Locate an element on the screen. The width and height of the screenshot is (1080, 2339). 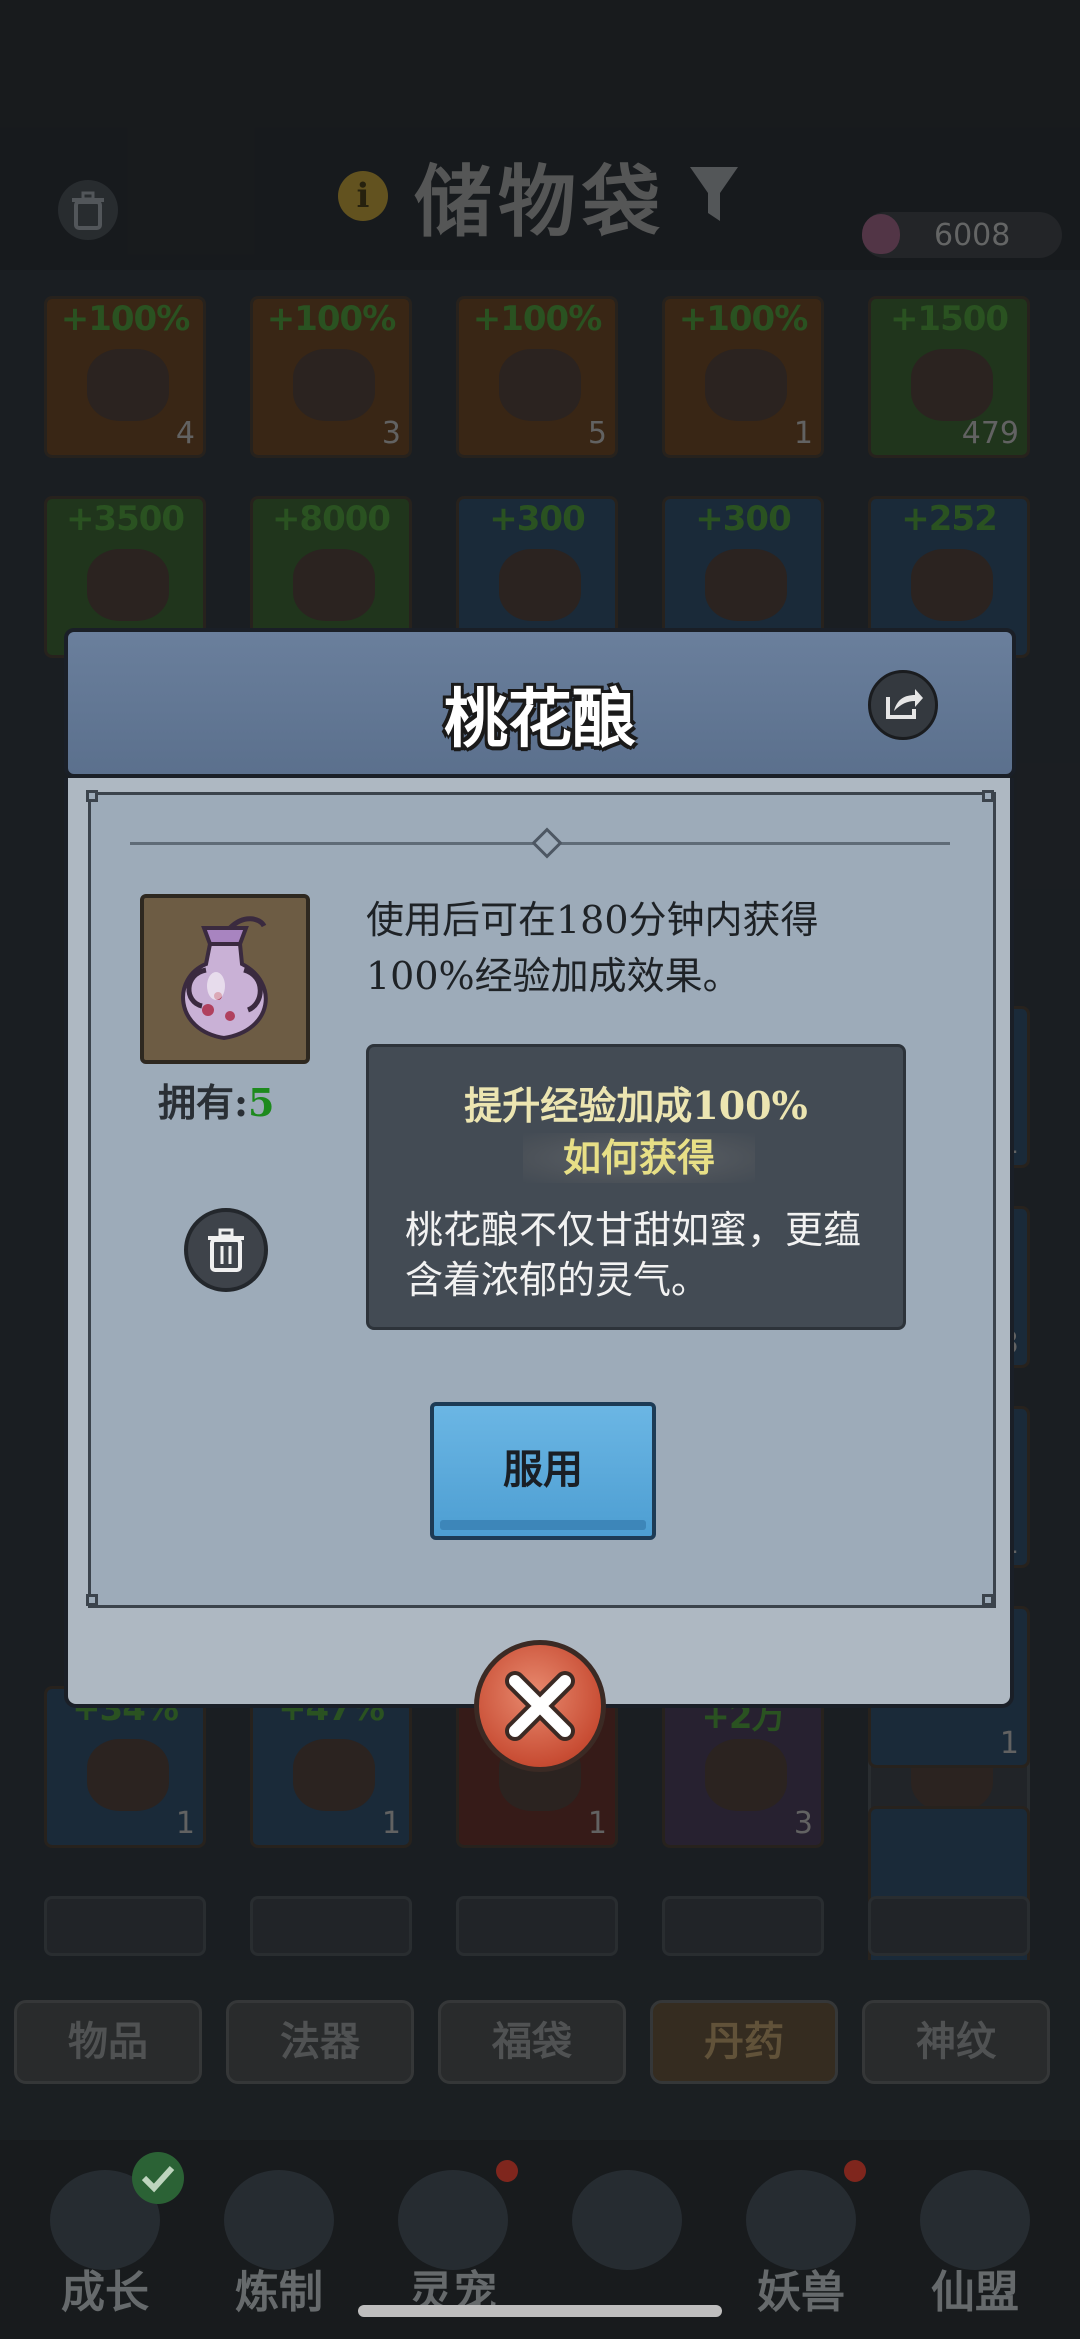
owned-number: 5 is located at coordinates (261, 1102).